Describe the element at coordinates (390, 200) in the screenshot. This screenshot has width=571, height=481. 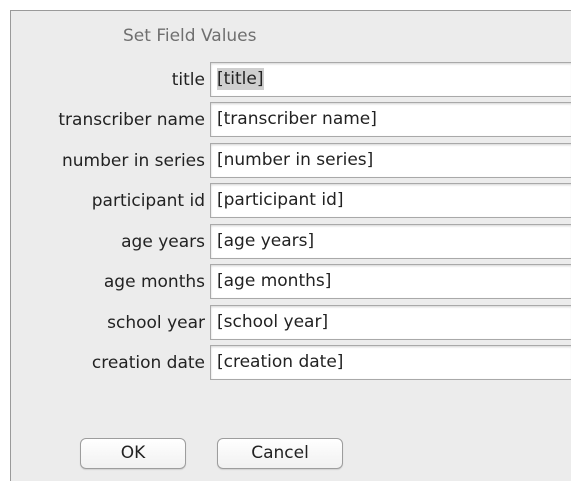
I see `field-input-participant-id: [participant id]` at that location.